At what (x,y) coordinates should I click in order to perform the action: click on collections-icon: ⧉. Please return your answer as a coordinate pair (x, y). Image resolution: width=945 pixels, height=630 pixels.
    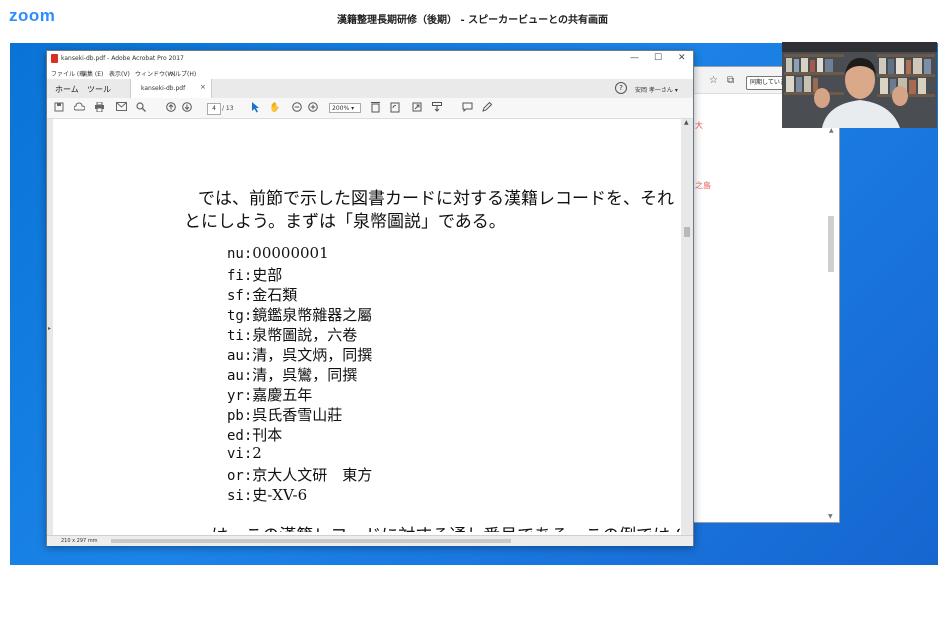
    Looking at the image, I should click on (730, 80).